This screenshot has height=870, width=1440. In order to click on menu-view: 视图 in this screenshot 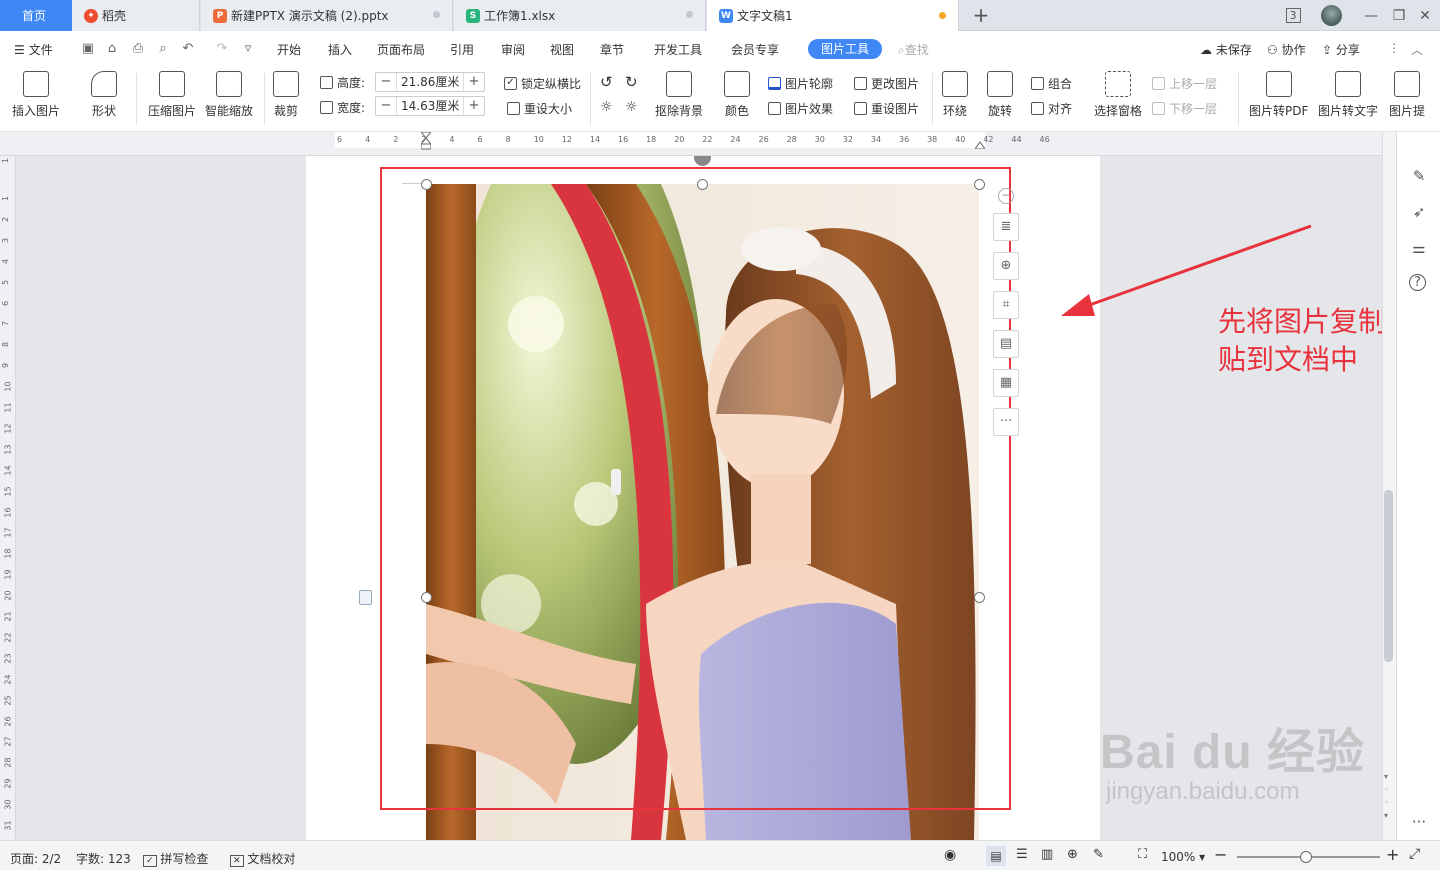, I will do `click(562, 49)`.